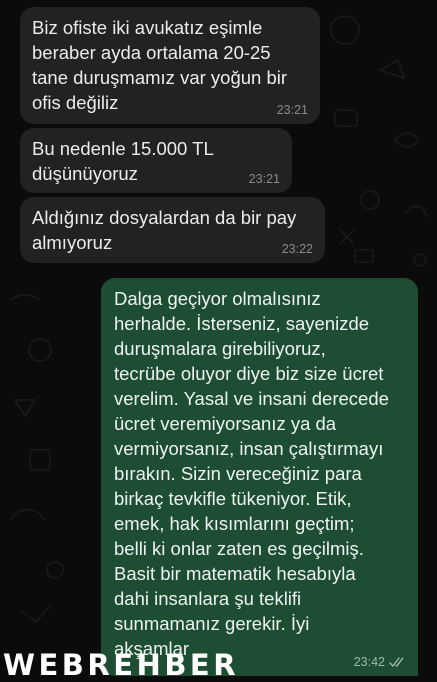  I want to click on message-timestamp: 23:22, so click(297, 249).